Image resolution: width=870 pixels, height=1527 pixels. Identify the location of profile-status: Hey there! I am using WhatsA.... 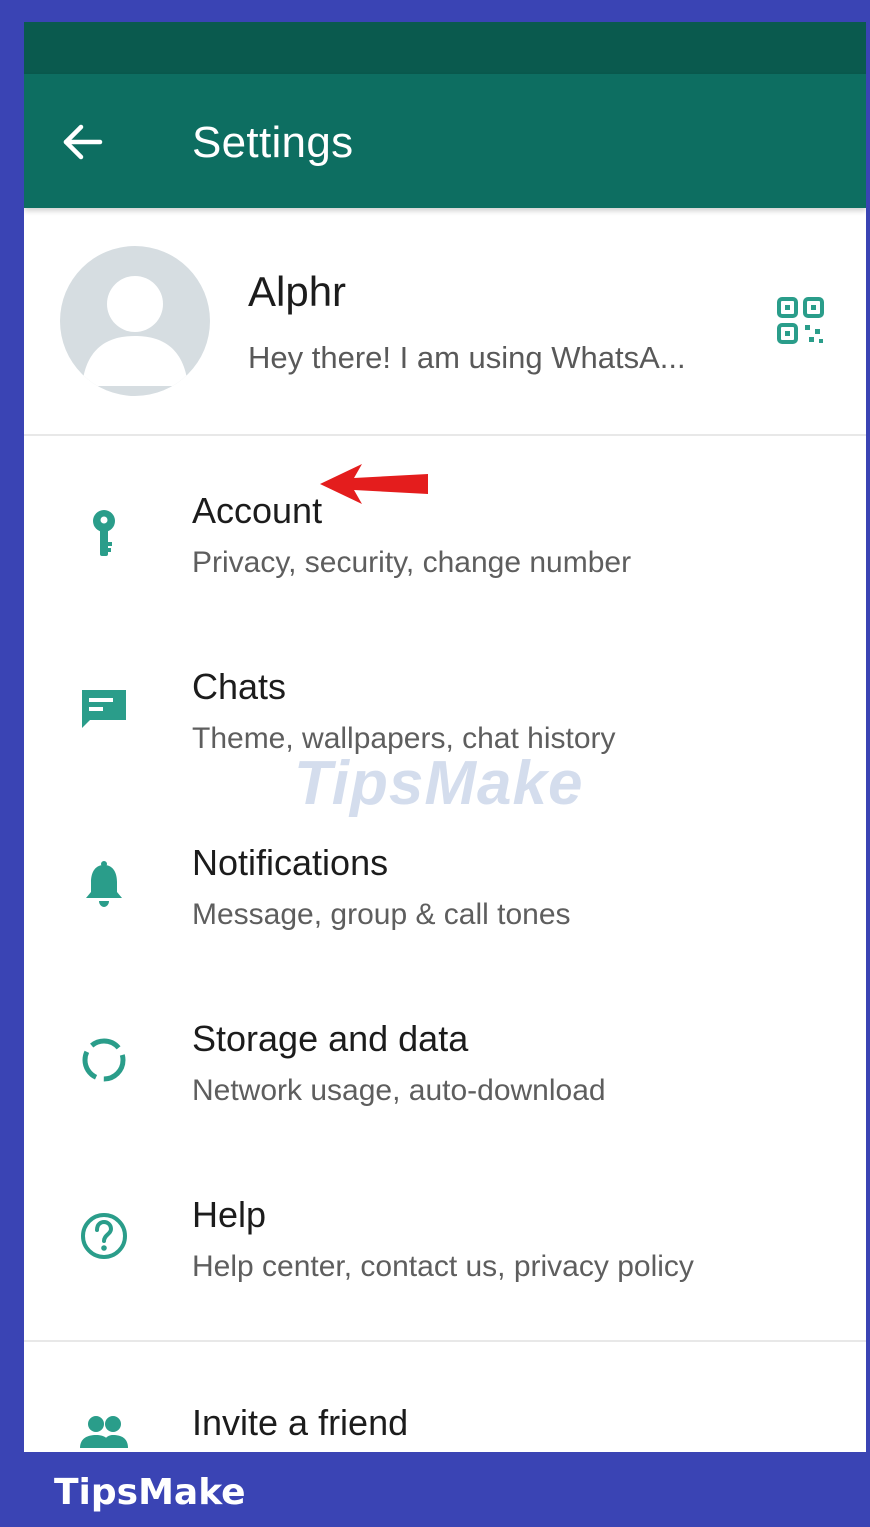
(467, 357).